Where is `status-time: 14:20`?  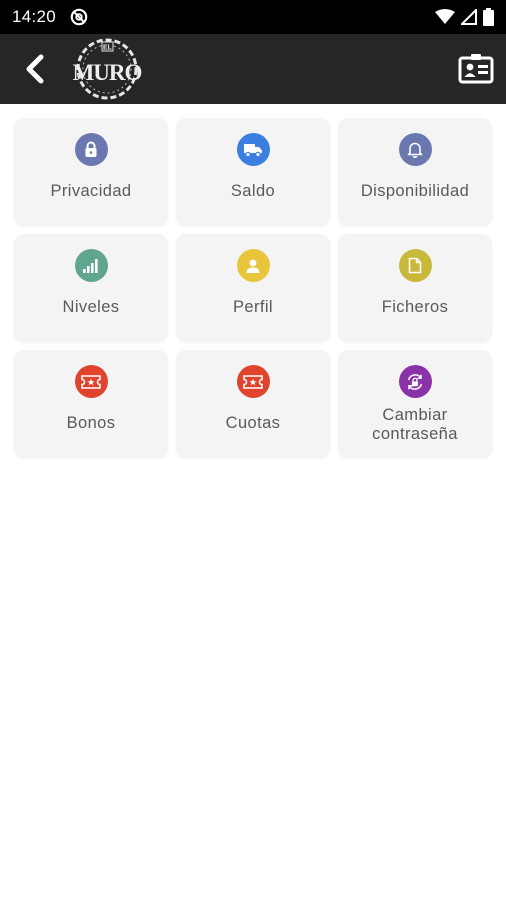
status-time: 14:20 is located at coordinates (34, 16).